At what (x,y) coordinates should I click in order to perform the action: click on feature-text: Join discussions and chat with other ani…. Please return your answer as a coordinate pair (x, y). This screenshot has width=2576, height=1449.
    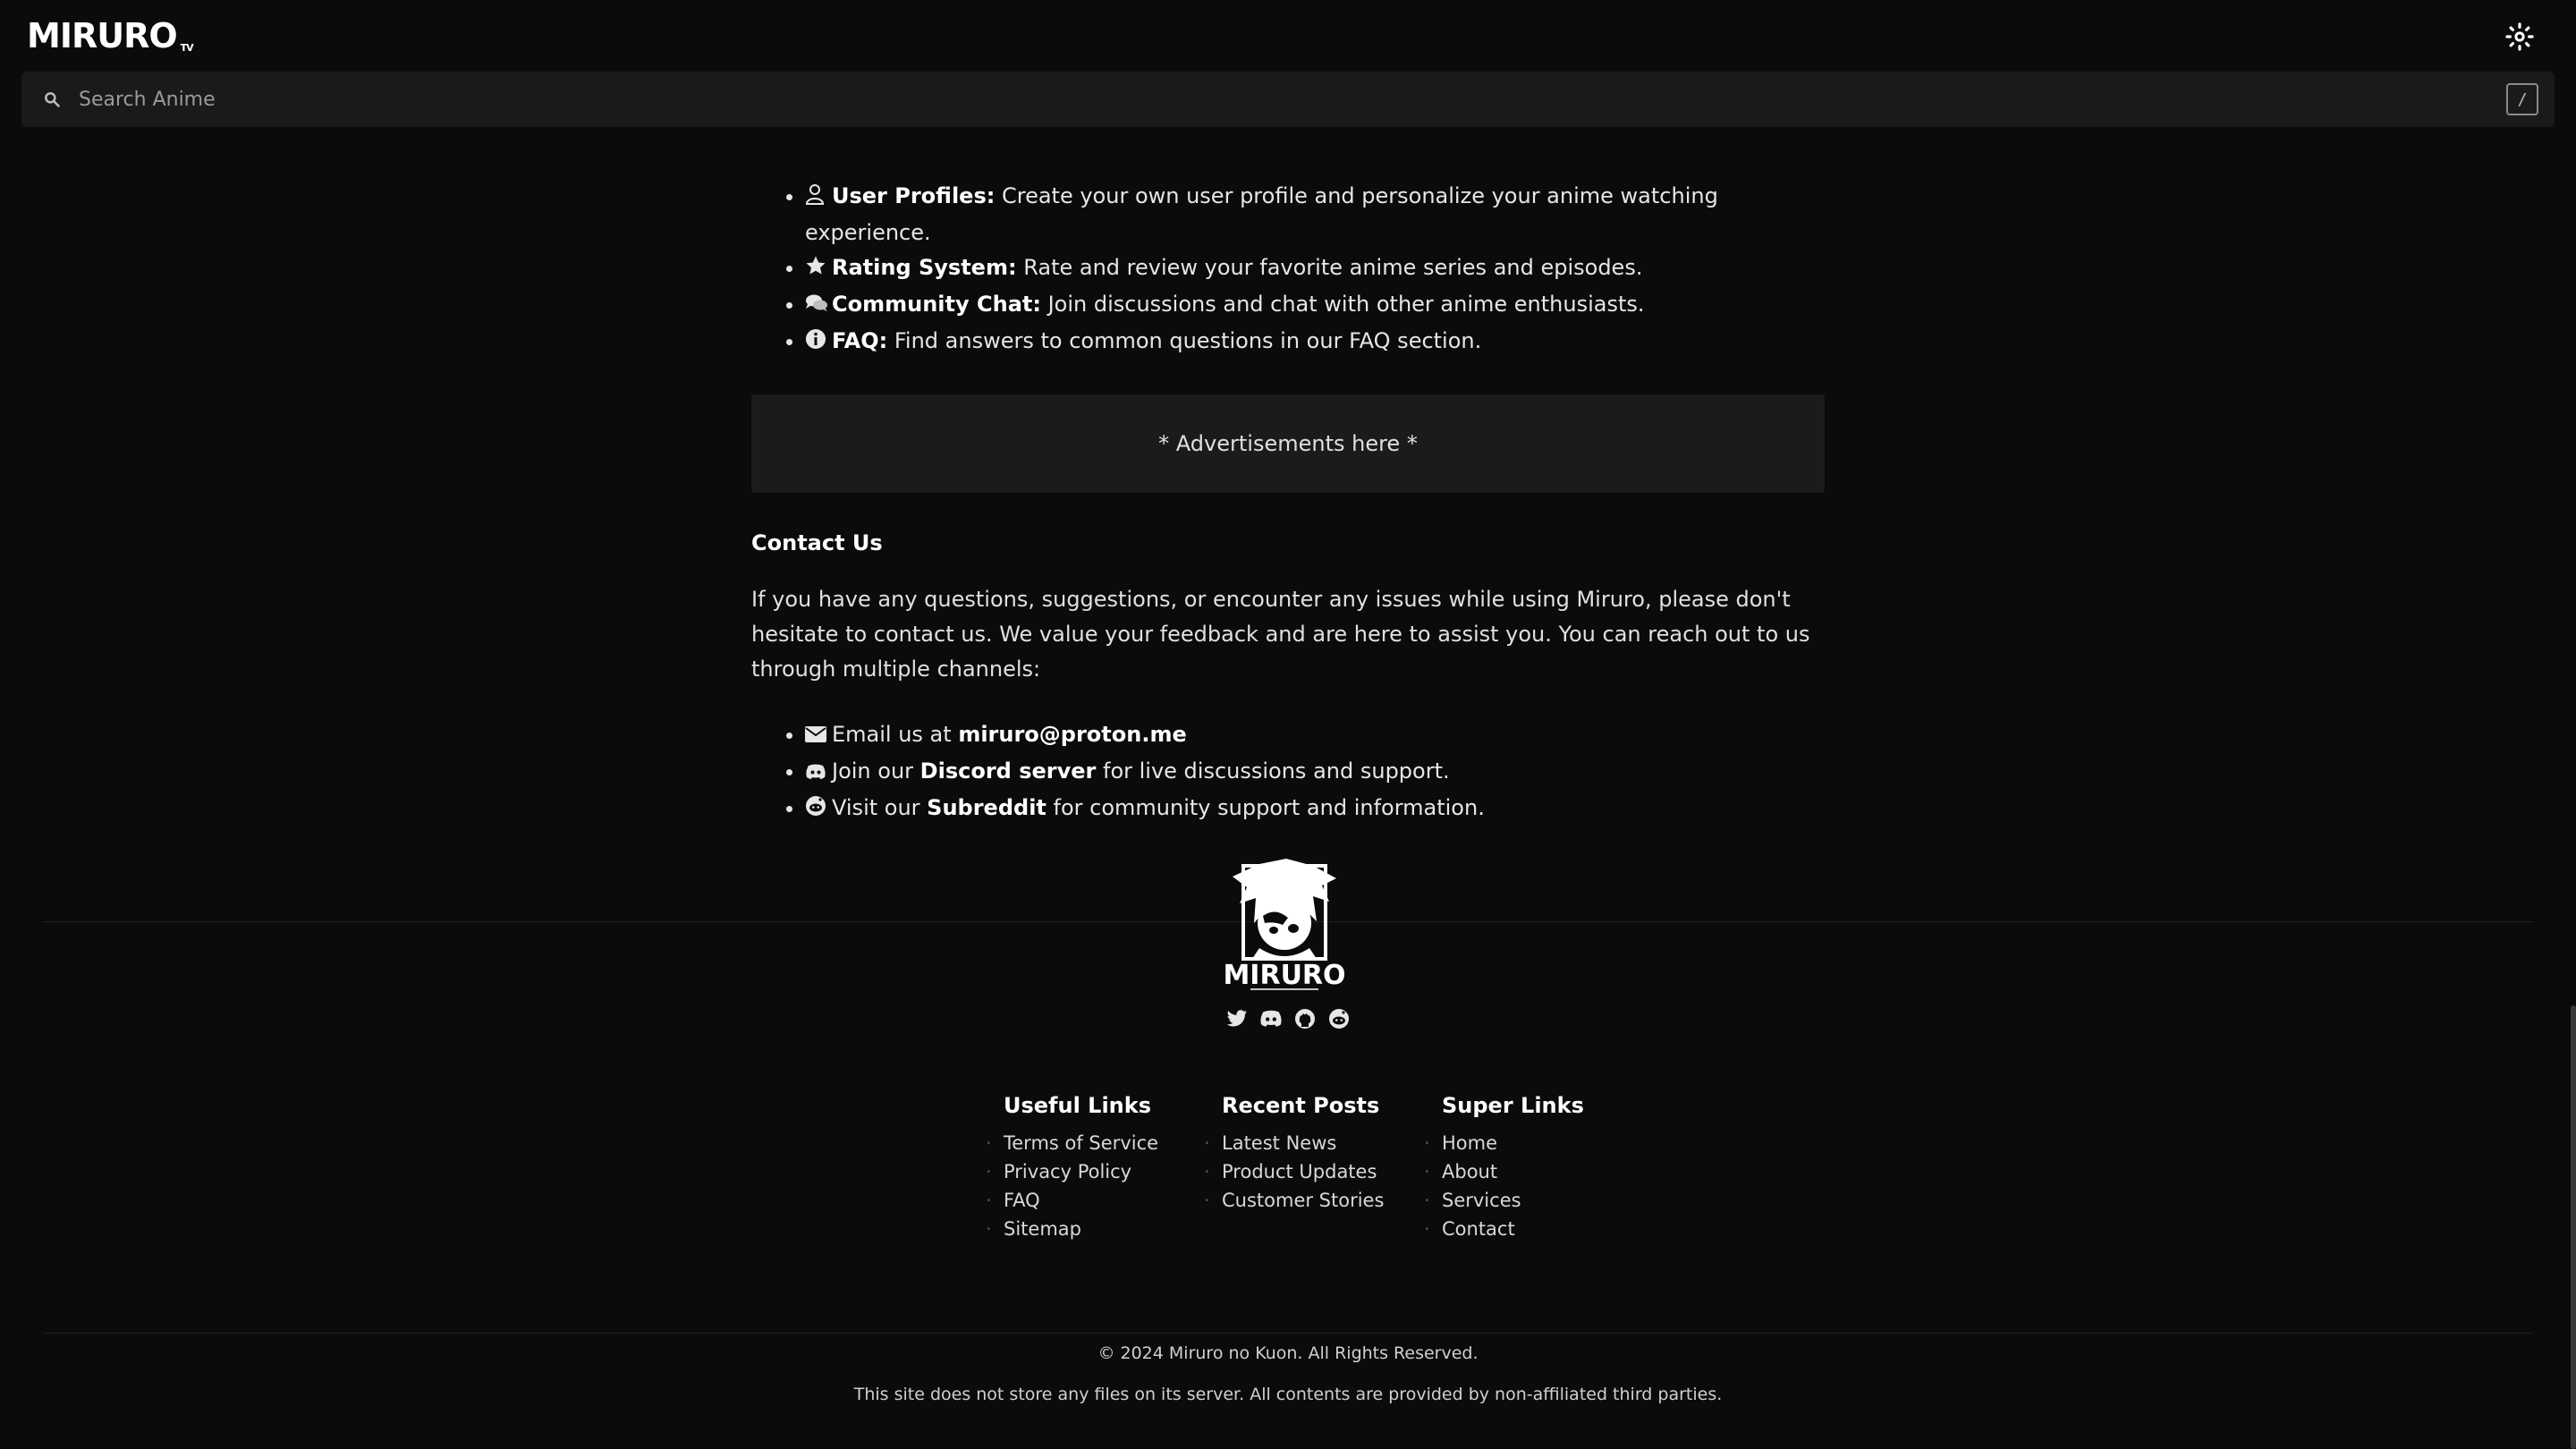
    Looking at the image, I should click on (1342, 304).